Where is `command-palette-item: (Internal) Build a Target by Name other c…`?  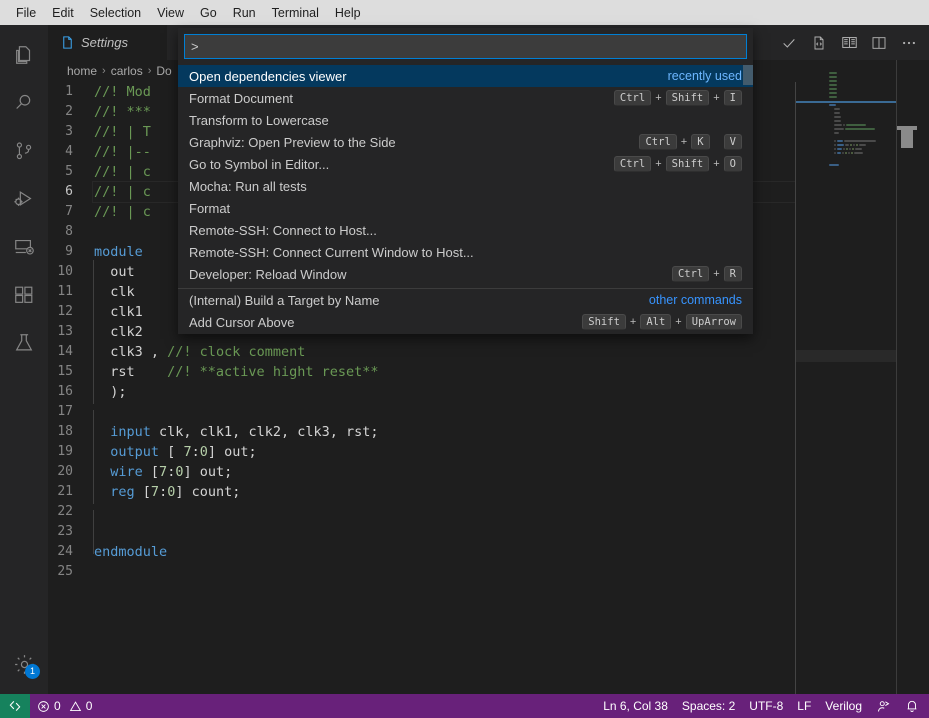
command-palette-item: (Internal) Build a Target by Name other c… is located at coordinates (465, 300).